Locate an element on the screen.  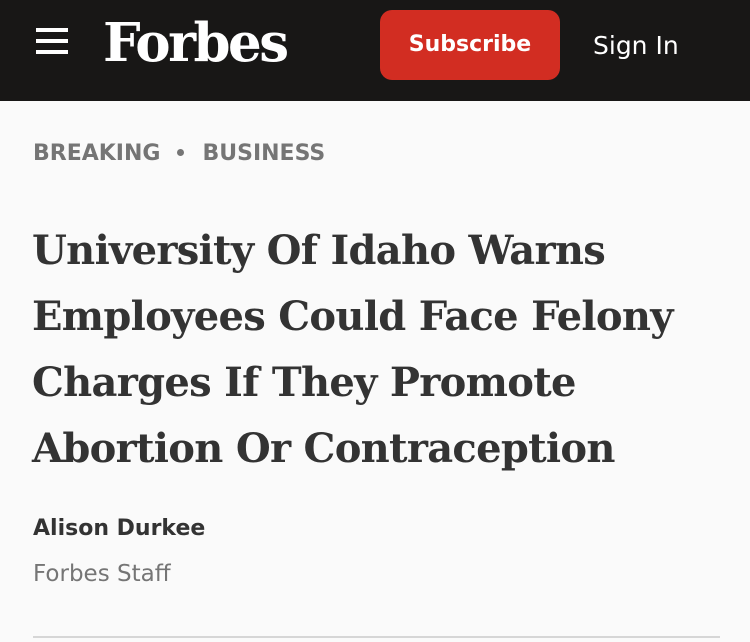
subscribe-button: Subscribe is located at coordinates (470, 45).